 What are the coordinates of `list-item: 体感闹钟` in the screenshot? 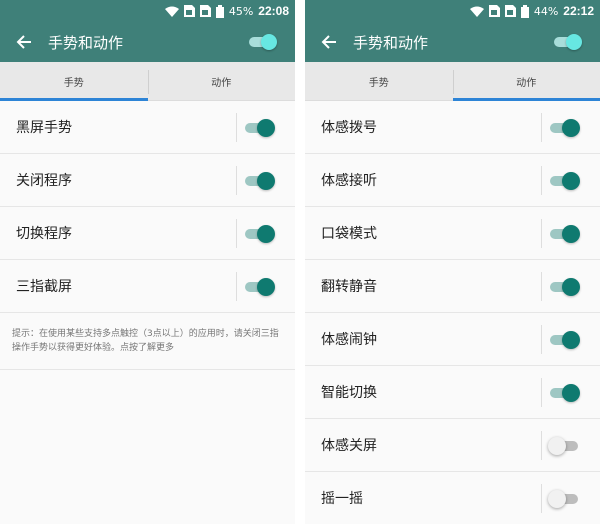 It's located at (452, 339).